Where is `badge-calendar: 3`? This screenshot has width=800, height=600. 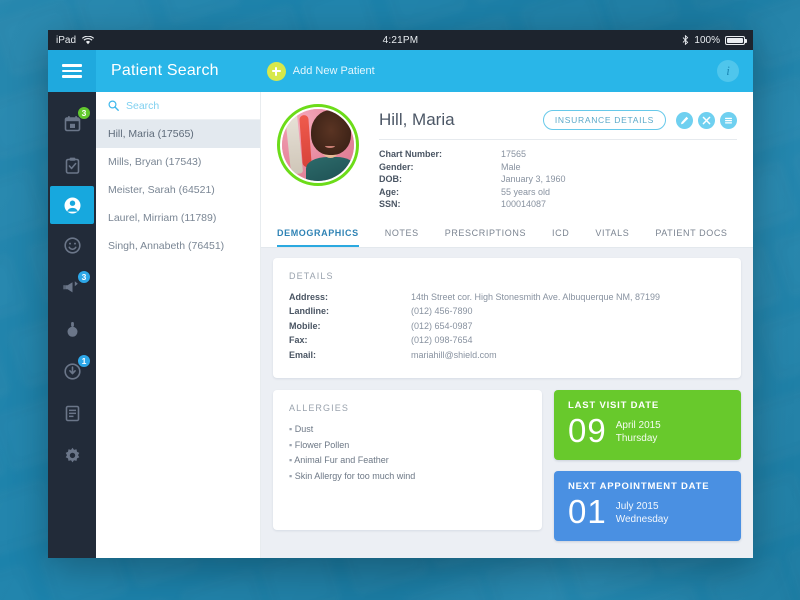
badge-calendar: 3 is located at coordinates (84, 113).